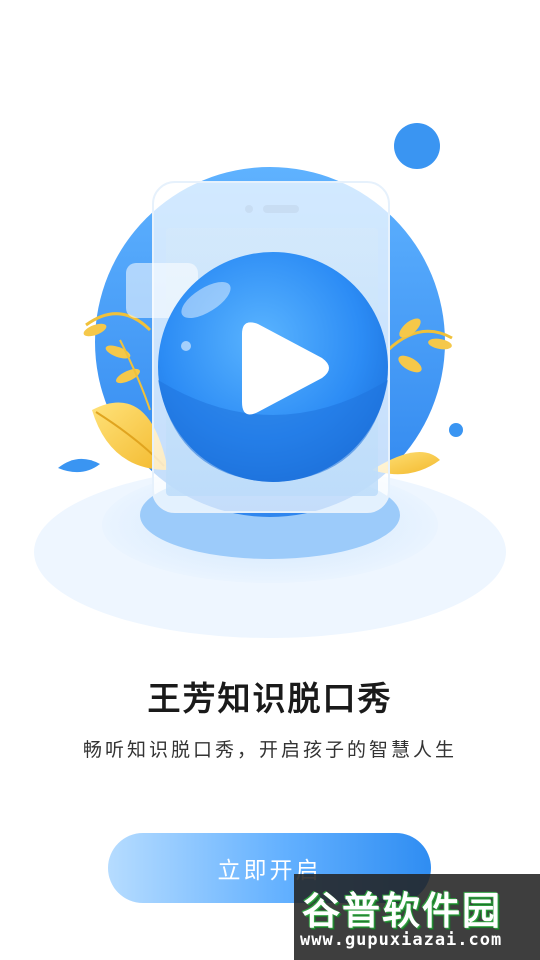  I want to click on phone-speaker, so click(281, 209).